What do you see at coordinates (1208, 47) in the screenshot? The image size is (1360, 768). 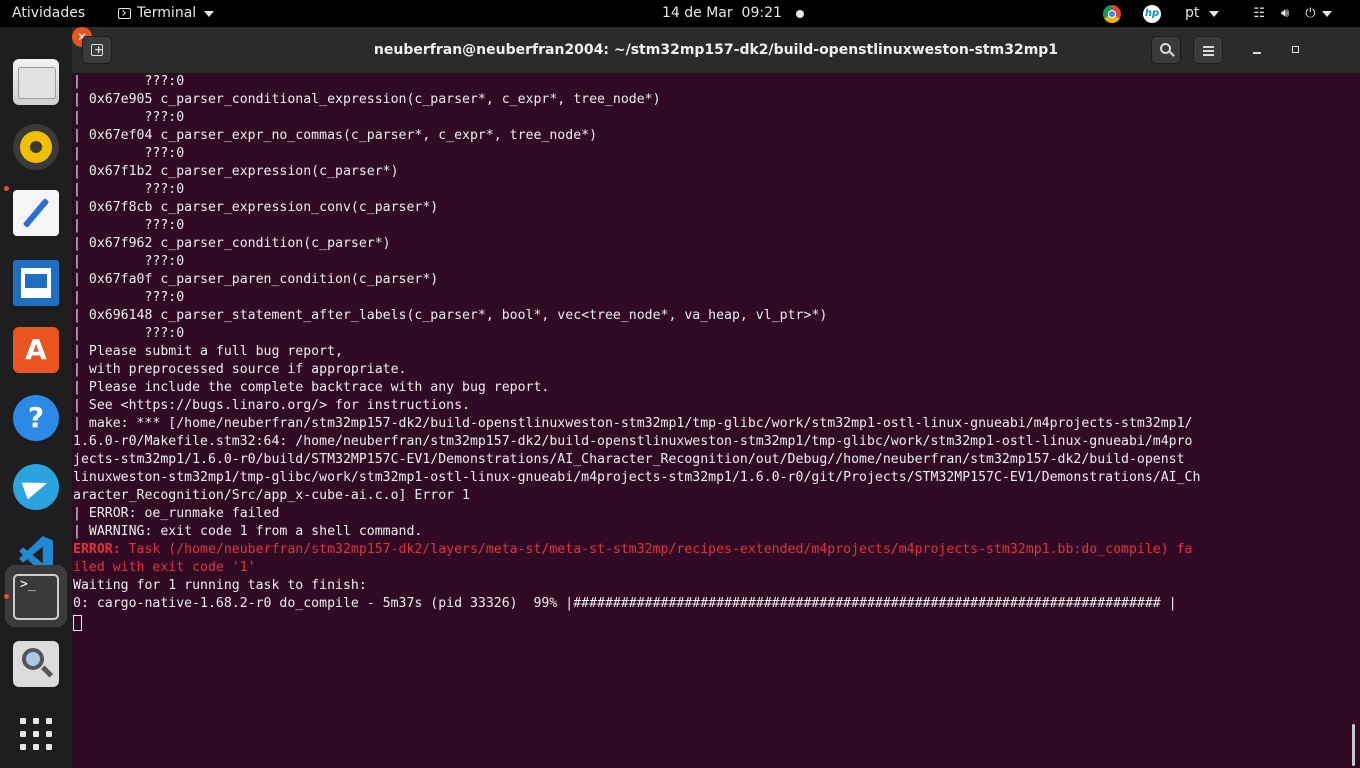 I see `hamburger-icon` at bounding box center [1208, 47].